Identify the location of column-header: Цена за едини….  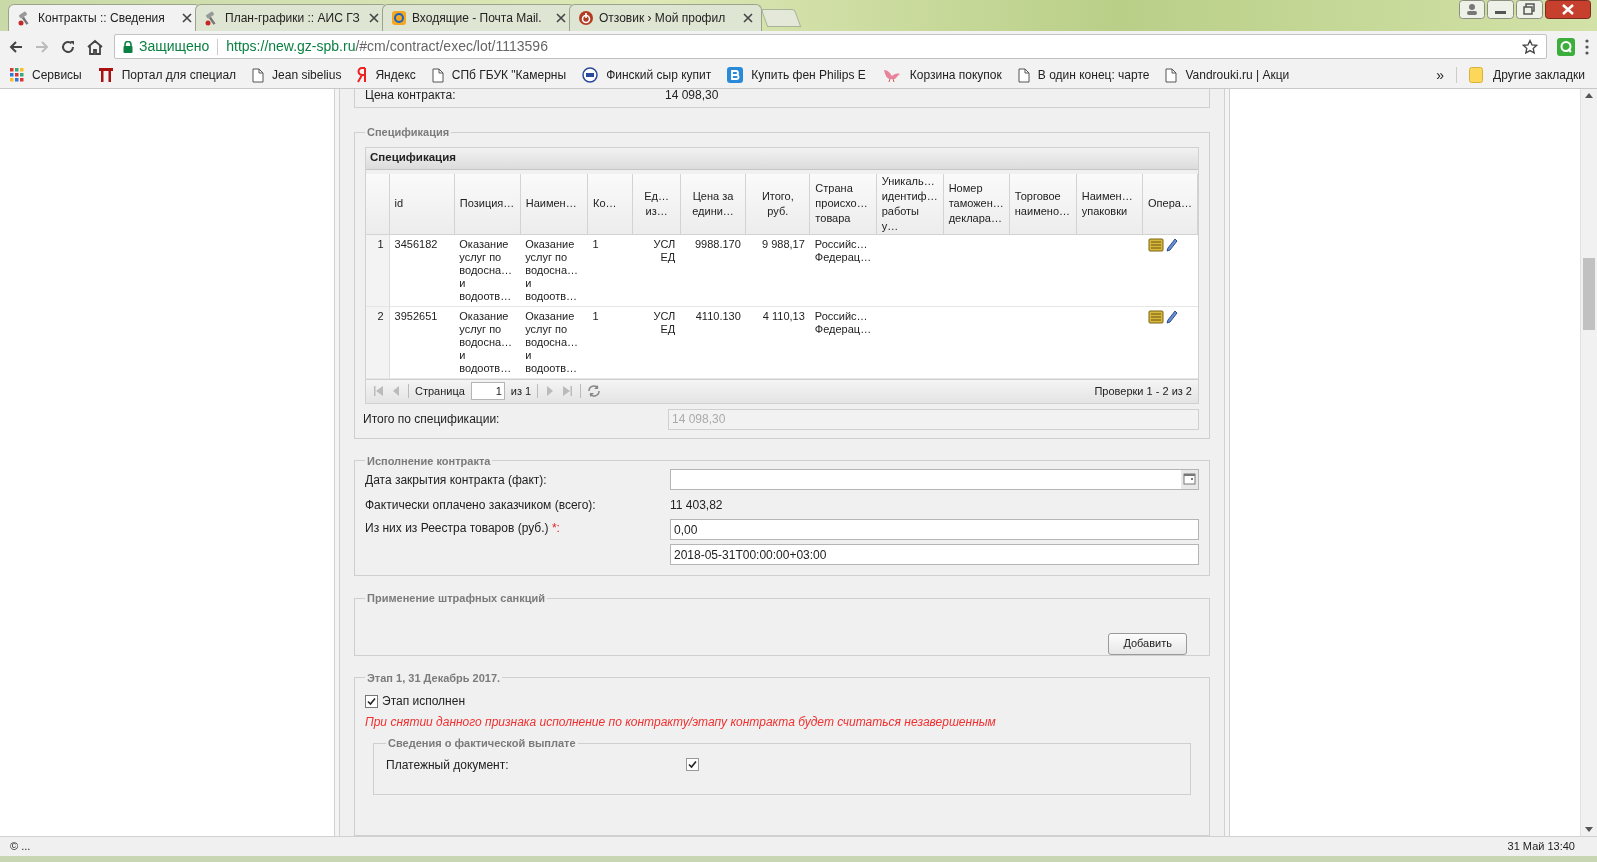
(713, 203).